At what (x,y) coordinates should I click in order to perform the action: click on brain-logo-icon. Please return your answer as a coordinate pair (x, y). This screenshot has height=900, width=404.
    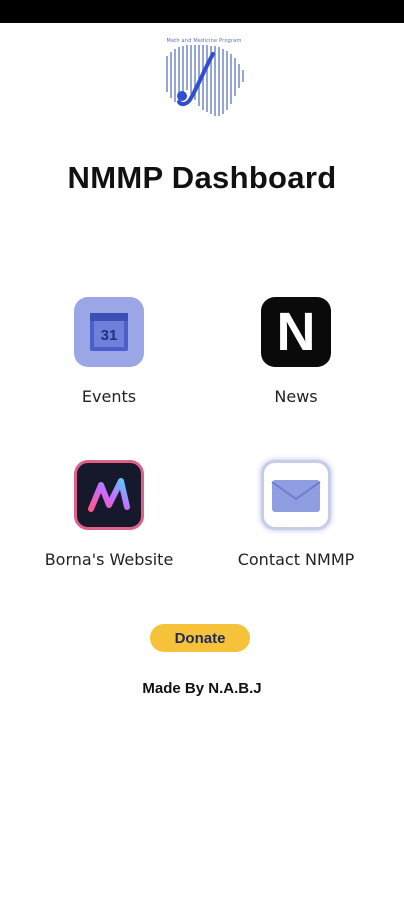
    Looking at the image, I should click on (205, 80).